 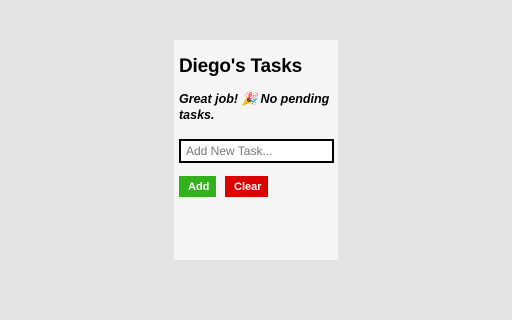 I want to click on add-button: Add, so click(x=197, y=186).